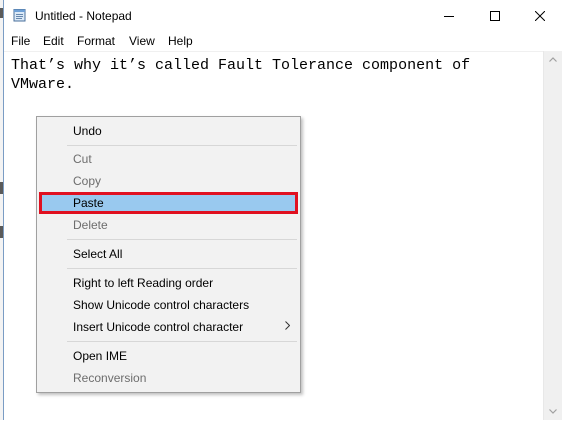  What do you see at coordinates (83, 16) in the screenshot?
I see `window-title: Untitled - Notepad` at bounding box center [83, 16].